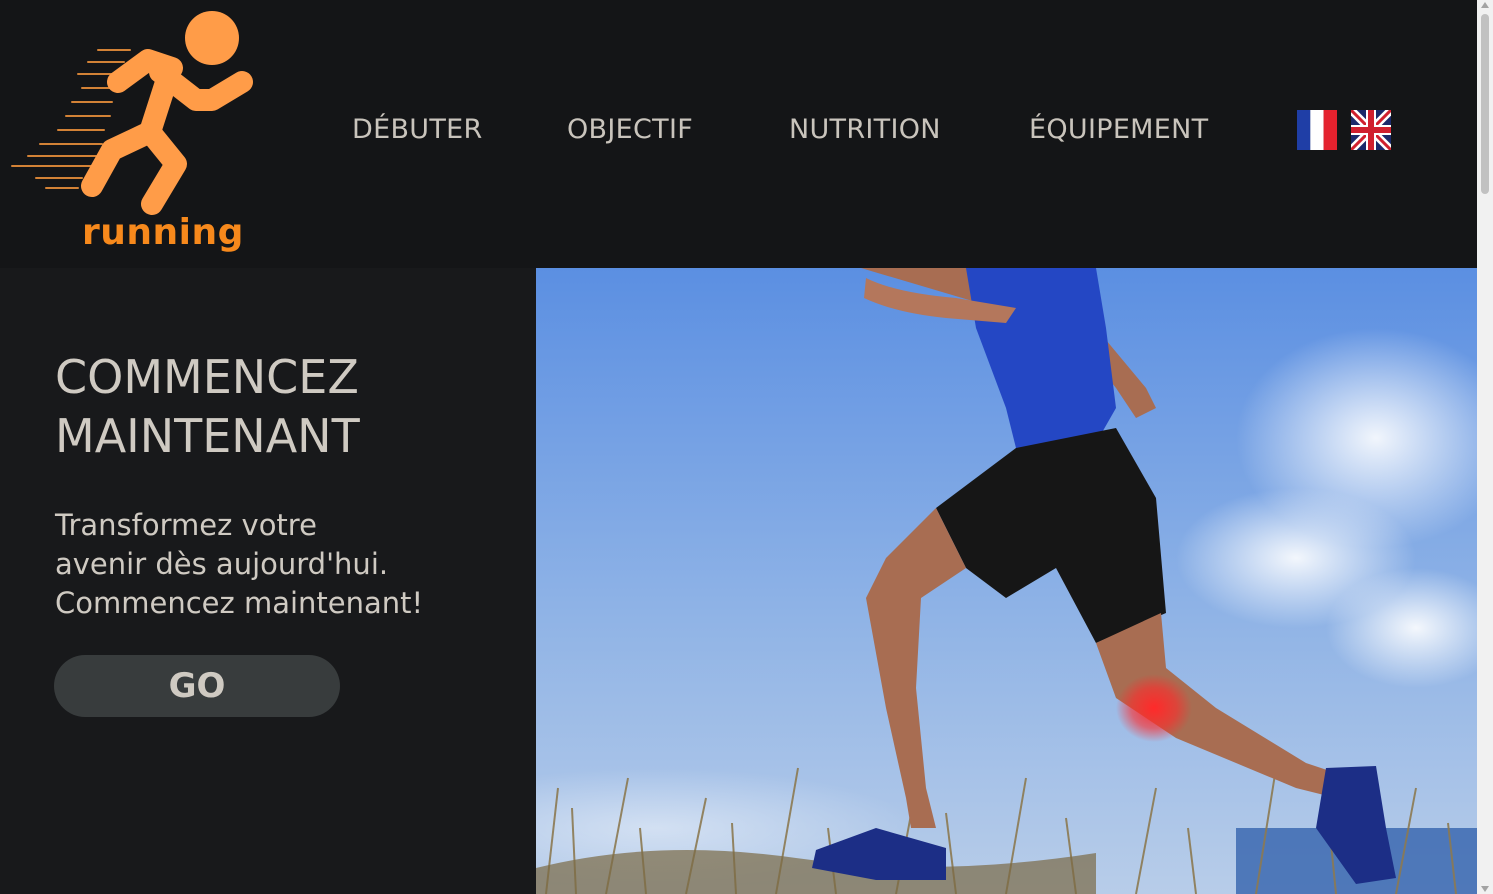 This screenshot has height=894, width=1493. I want to click on scrollbar, so click(1485, 447).